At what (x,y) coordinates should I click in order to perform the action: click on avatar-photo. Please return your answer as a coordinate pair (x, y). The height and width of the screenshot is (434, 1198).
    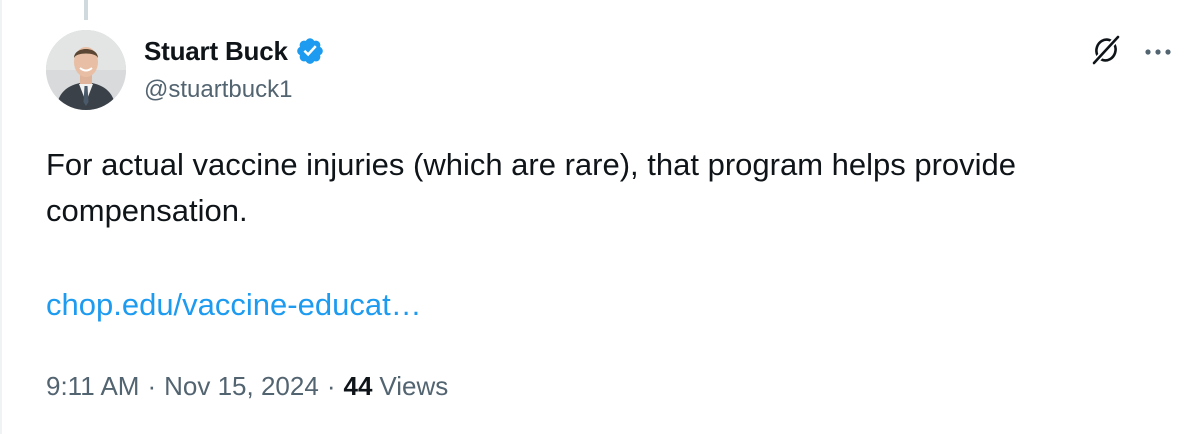
    Looking at the image, I should click on (86, 70).